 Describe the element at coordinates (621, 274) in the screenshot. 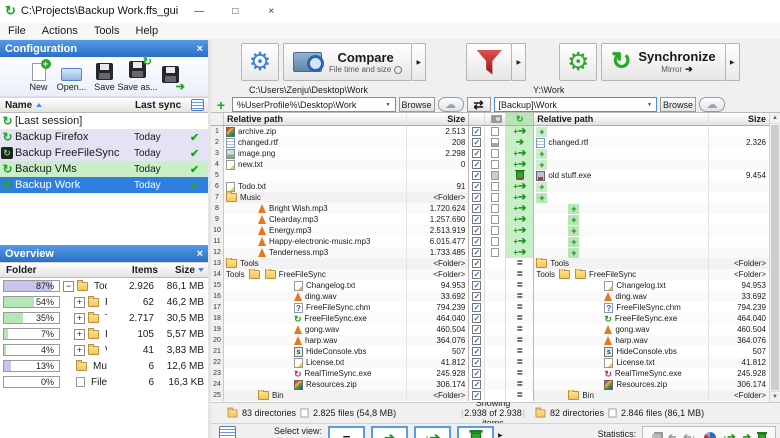

I see `file-path-cell: Tools FreeFileSync` at that location.